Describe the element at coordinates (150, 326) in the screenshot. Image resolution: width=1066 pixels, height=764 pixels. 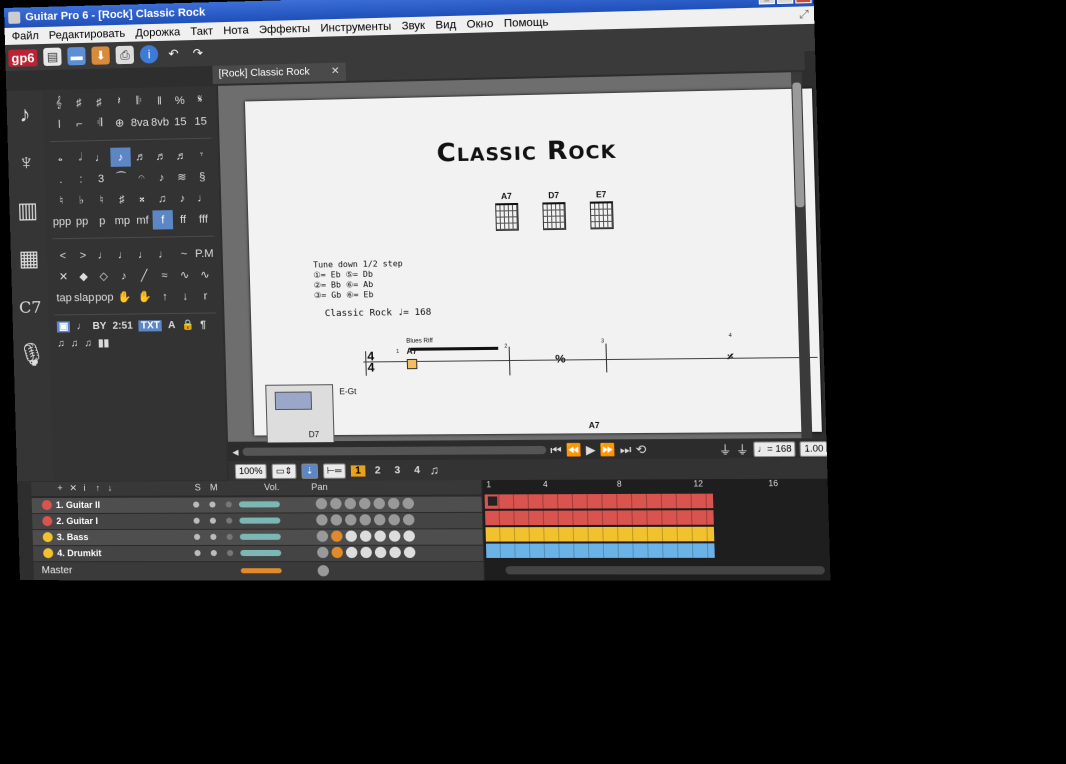
I see `txt-icon: TXT` at that location.